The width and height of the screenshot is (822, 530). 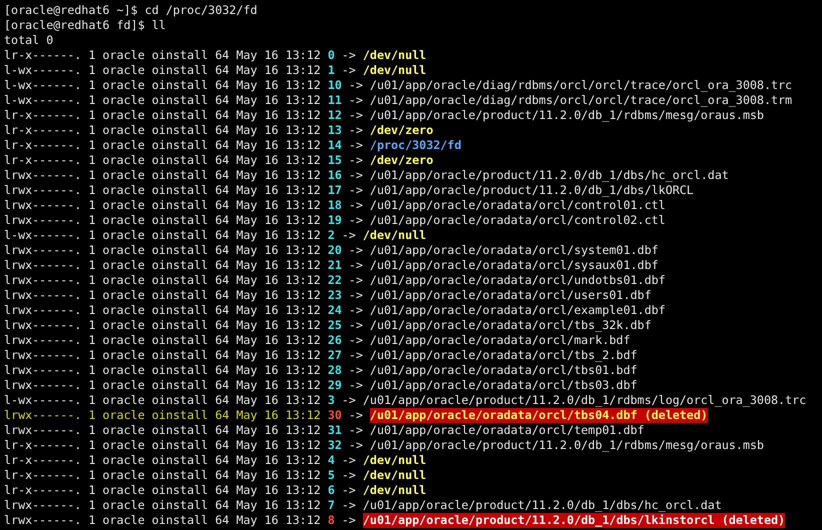 What do you see at coordinates (574, 520) in the screenshot?
I see `link-target: /u01/app/oracle/product/11.2.0/db_1/dbs/lkinstorcl (deleted)` at bounding box center [574, 520].